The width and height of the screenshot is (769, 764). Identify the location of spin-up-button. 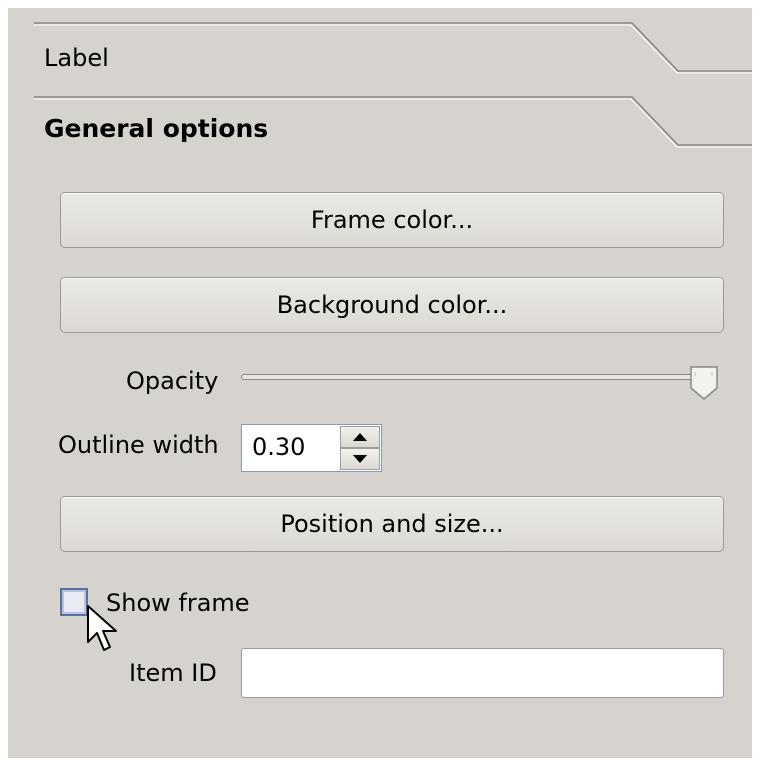
(360, 437).